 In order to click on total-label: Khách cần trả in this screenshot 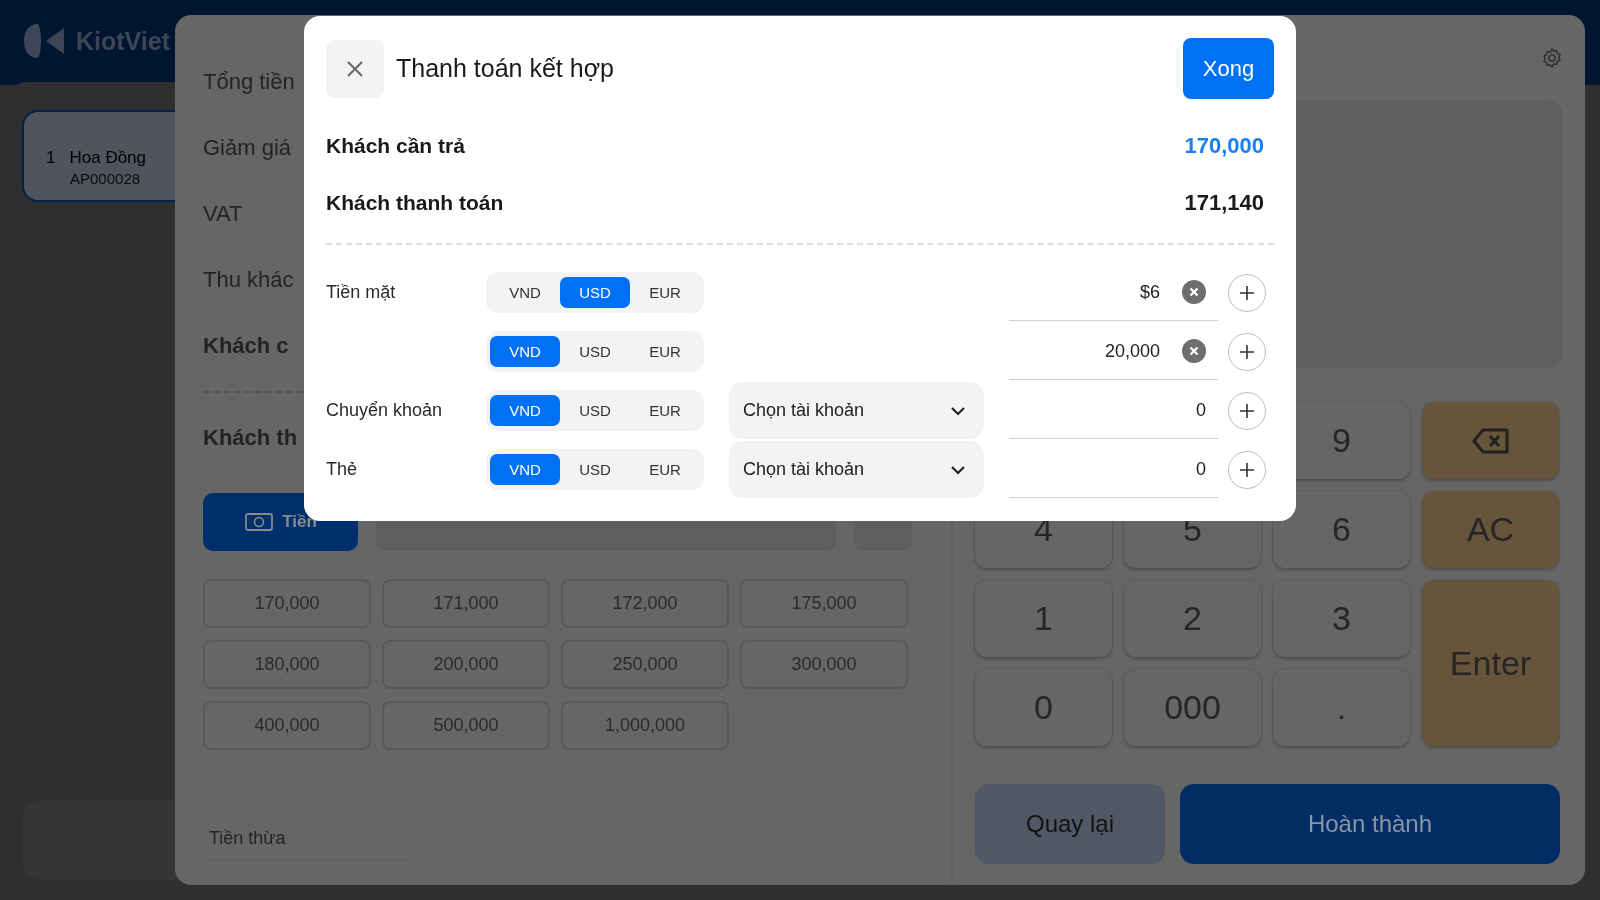, I will do `click(395, 145)`.